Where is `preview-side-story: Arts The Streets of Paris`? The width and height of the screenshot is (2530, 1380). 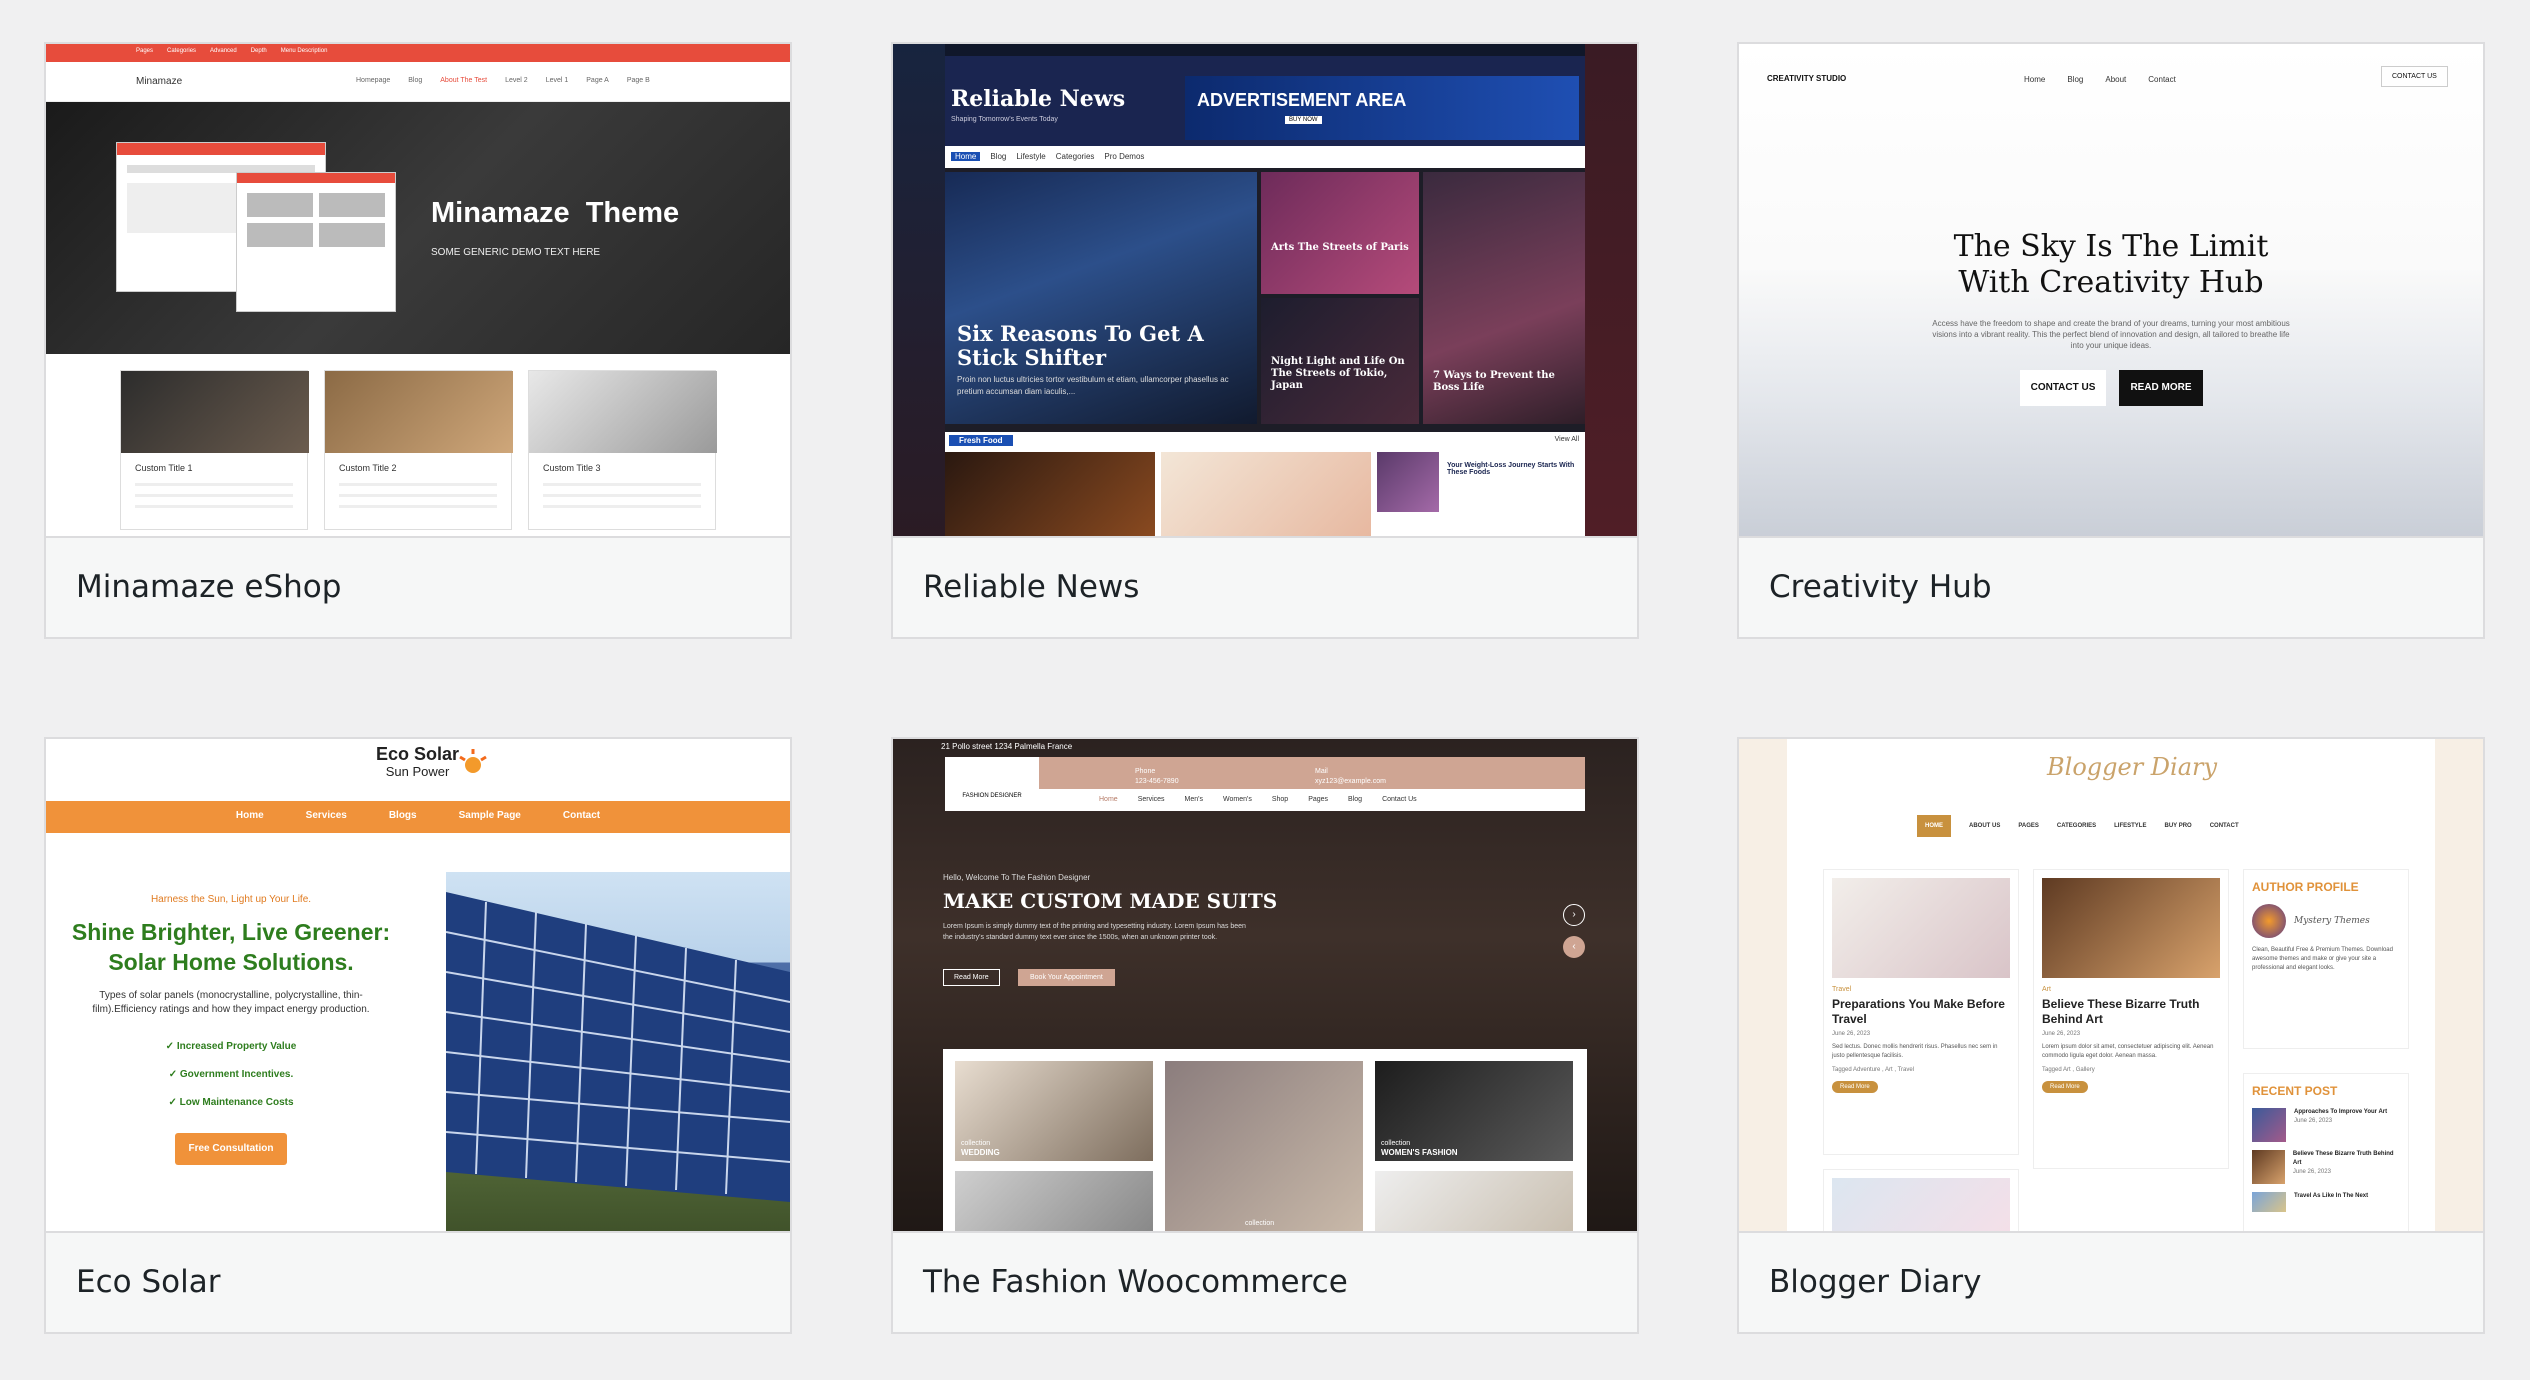 preview-side-story: Arts The Streets of Paris is located at coordinates (1340, 233).